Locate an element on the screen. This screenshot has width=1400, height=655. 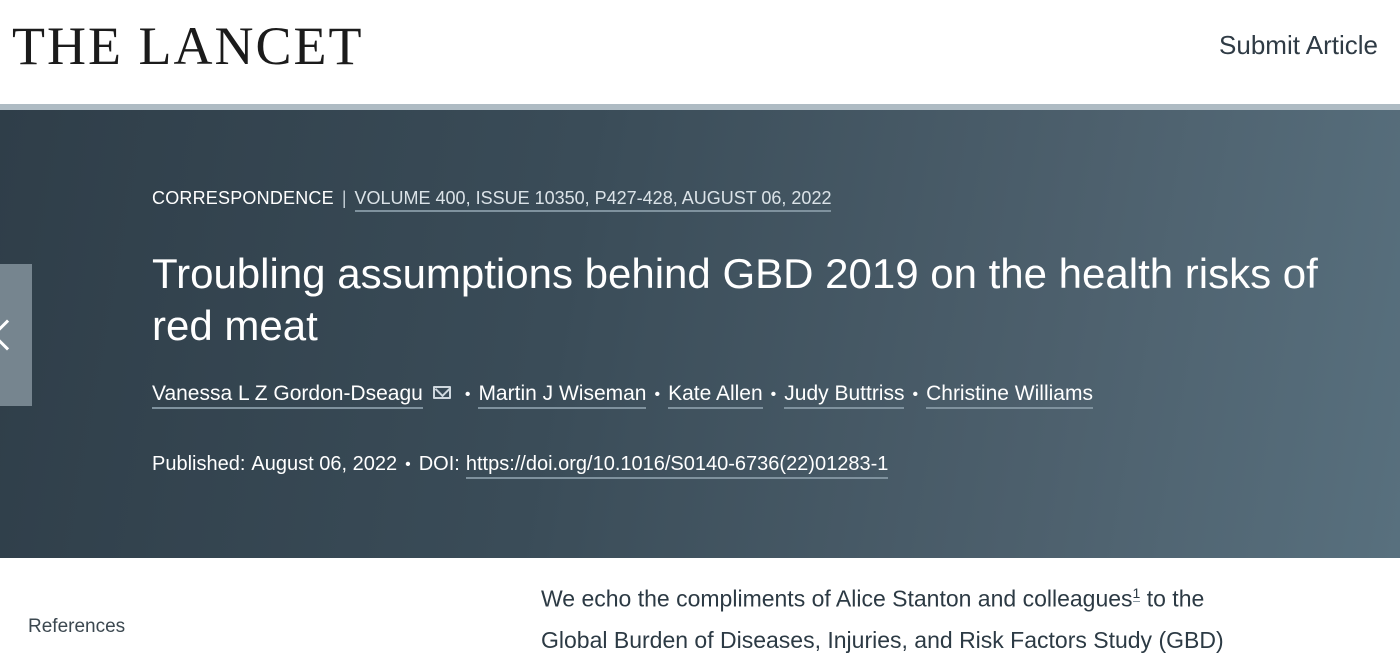
references-nav-link: References is located at coordinates (76, 627).